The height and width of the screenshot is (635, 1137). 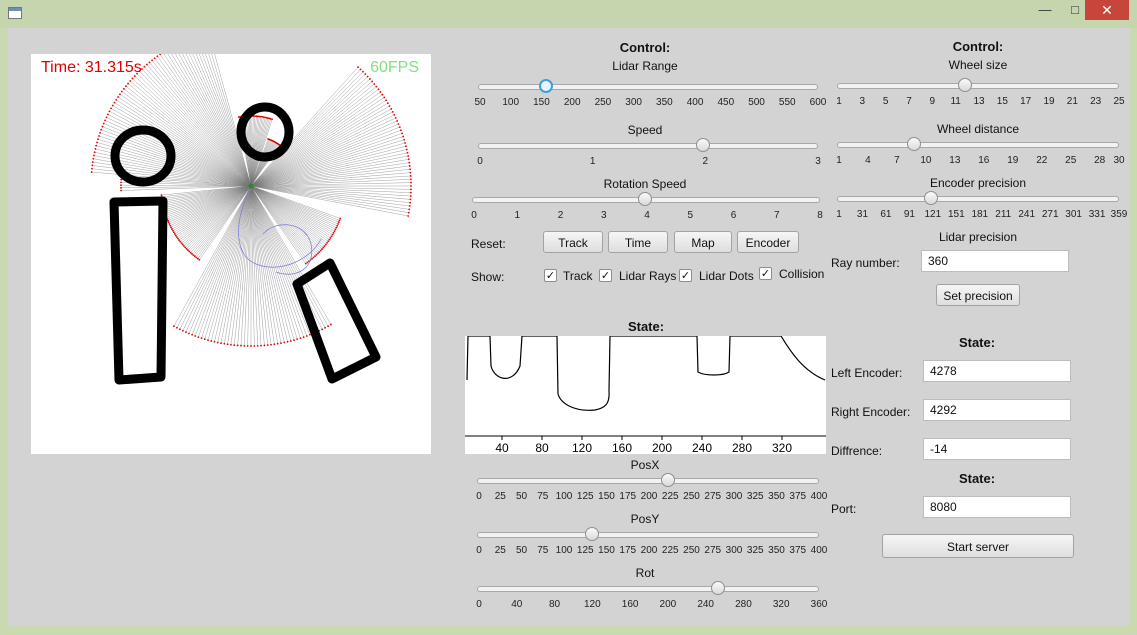 I want to click on show-lidar-rays-checkbox: ✓, so click(x=605, y=275).